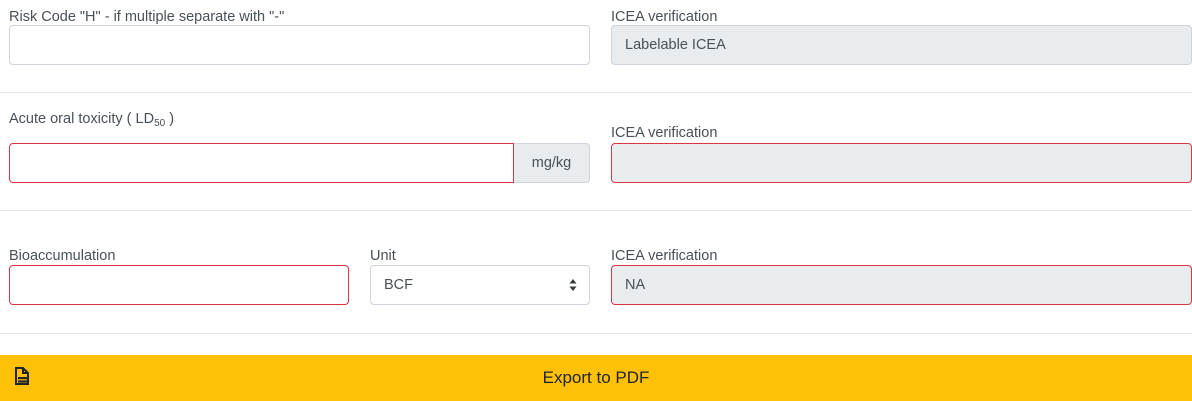 The width and height of the screenshot is (1192, 401). What do you see at coordinates (261, 163) in the screenshot?
I see `acute-toxicity-input` at bounding box center [261, 163].